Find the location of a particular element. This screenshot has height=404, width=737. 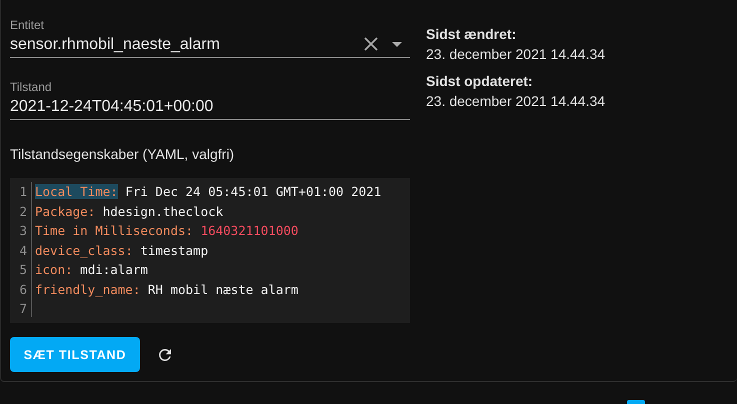

section-label: Tilstandsegenskaber (YAML, valgfri) is located at coordinates (123, 154).